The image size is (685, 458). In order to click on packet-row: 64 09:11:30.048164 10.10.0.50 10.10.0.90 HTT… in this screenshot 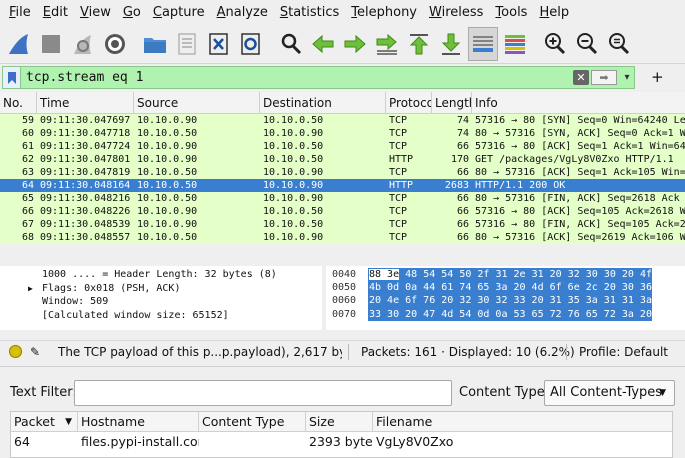, I will do `click(342, 185)`.